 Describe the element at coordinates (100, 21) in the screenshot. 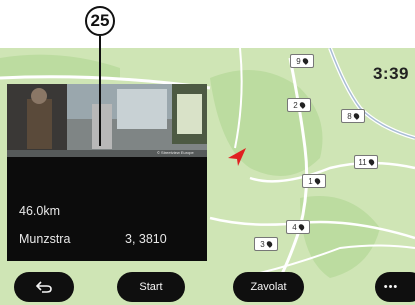

I see `callout-marker: 25` at that location.